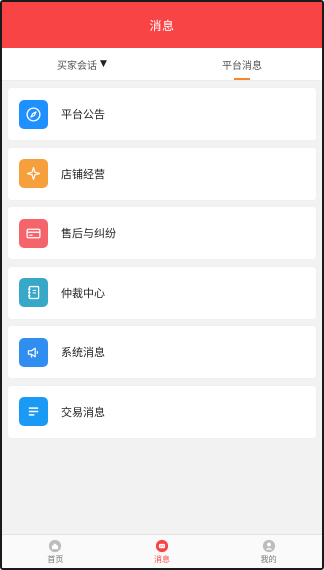 The width and height of the screenshot is (324, 570). Describe the element at coordinates (33, 292) in the screenshot. I see `document-icon` at that location.